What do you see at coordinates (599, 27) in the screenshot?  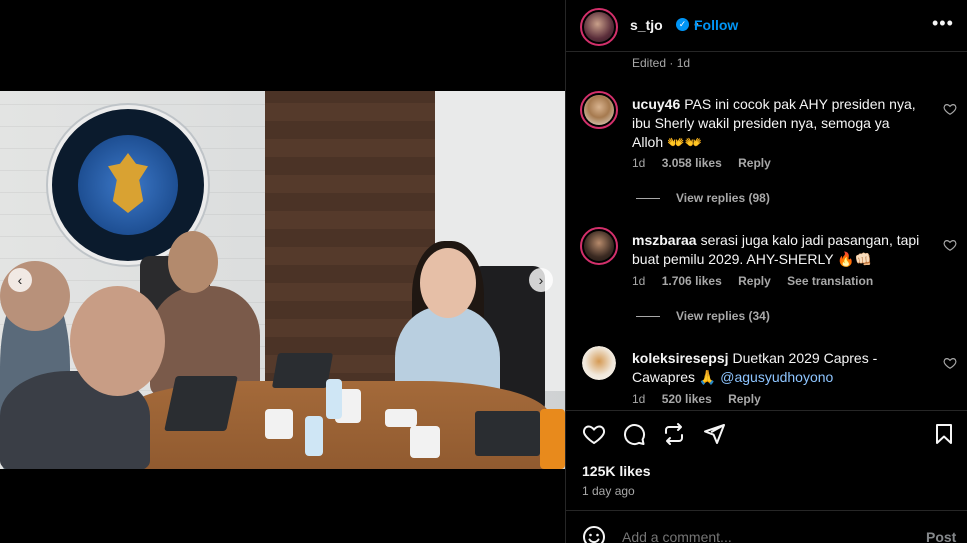 I see `author-avatar` at bounding box center [599, 27].